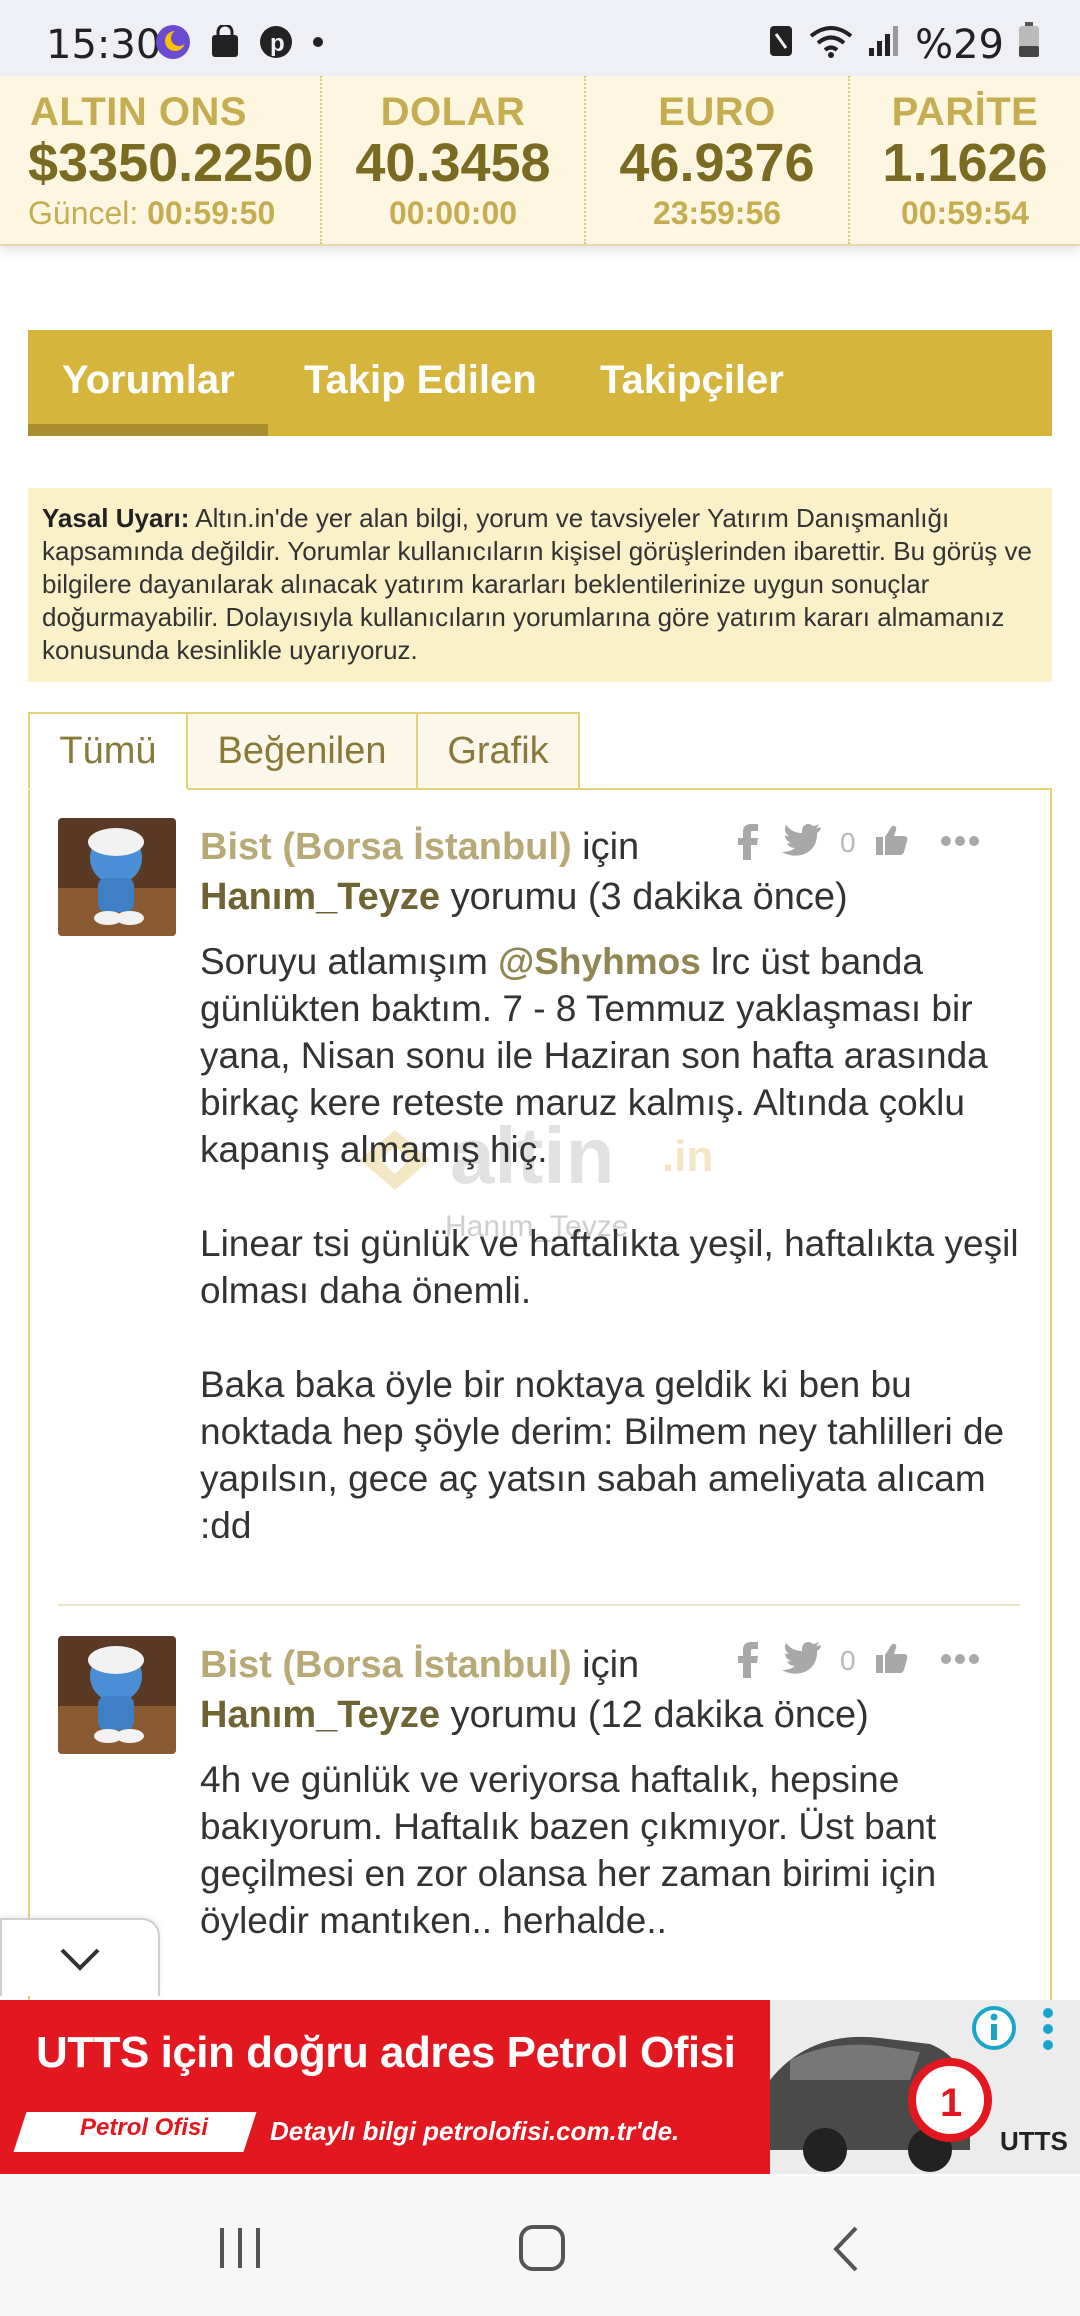  I want to click on ad-badge-number: 1, so click(951, 2103).